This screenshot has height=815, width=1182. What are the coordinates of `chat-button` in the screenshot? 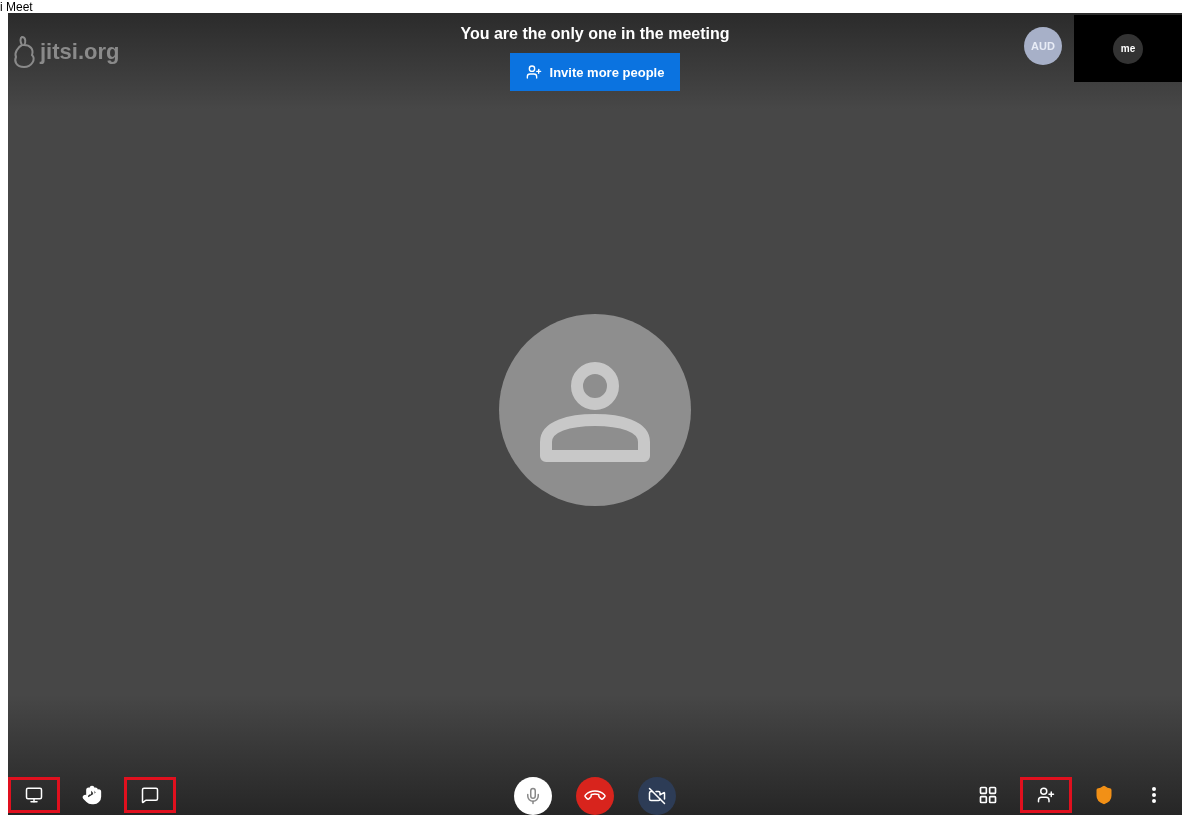 It's located at (150, 795).